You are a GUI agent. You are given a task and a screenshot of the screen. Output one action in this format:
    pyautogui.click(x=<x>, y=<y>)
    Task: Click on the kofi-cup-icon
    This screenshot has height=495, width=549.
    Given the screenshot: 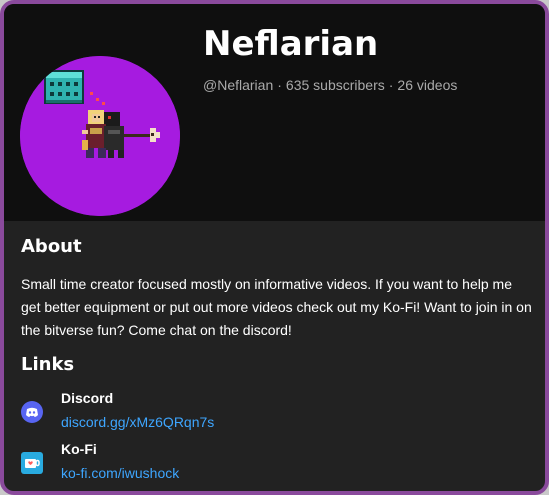 What is the action you would take?
    pyautogui.click(x=32, y=463)
    